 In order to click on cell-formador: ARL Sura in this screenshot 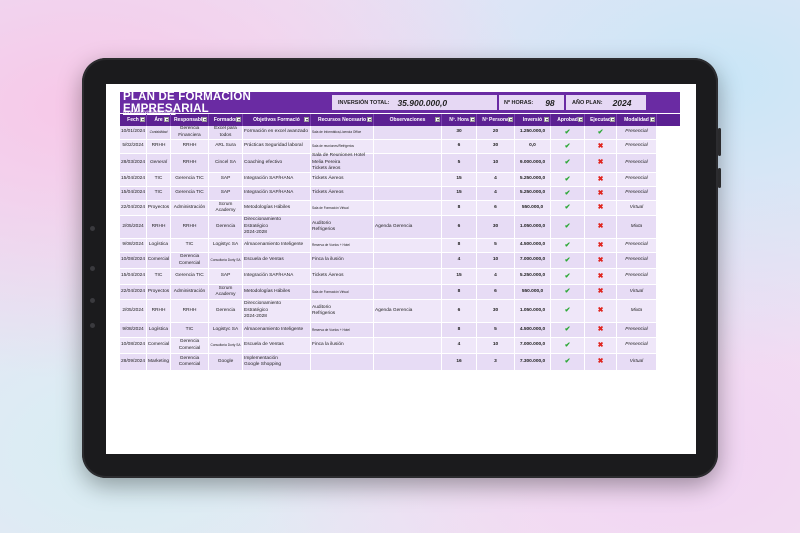, I will do `click(226, 147)`.